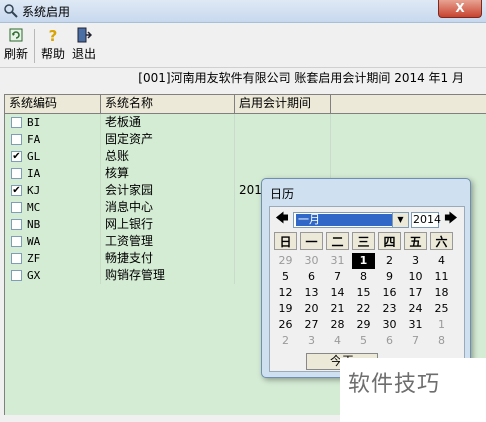 The image size is (486, 422). I want to click on header-code: 系统编码, so click(53, 104).